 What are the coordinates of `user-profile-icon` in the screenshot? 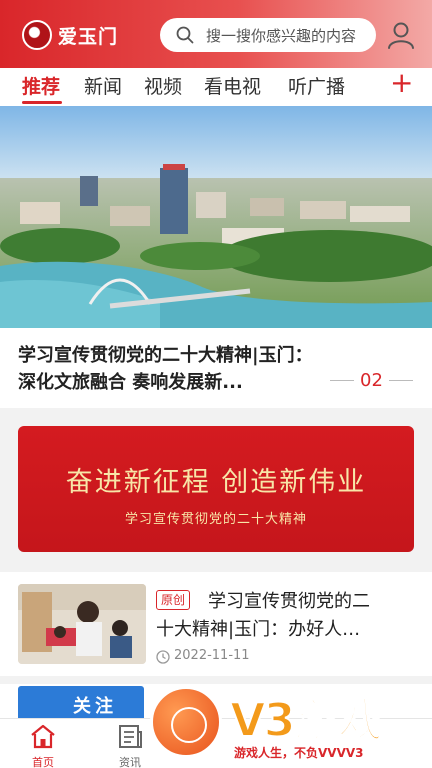 It's located at (401, 35).